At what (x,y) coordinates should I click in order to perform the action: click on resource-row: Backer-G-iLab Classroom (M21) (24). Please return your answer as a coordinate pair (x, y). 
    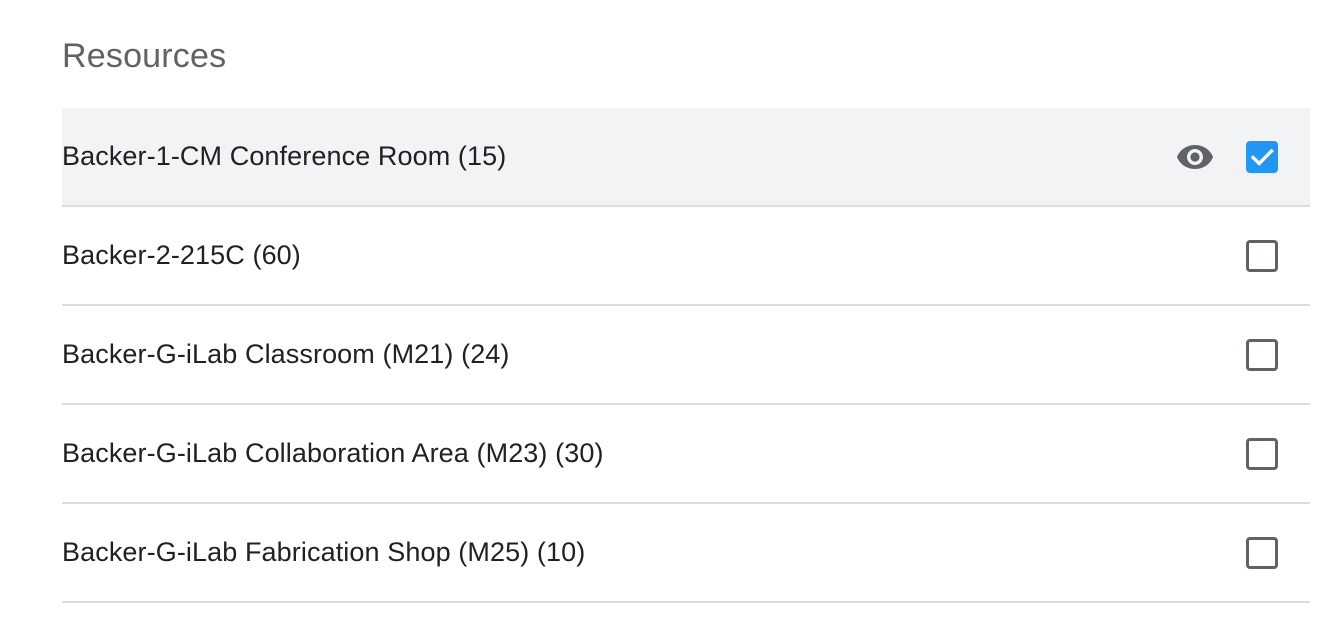
    Looking at the image, I should click on (686, 355).